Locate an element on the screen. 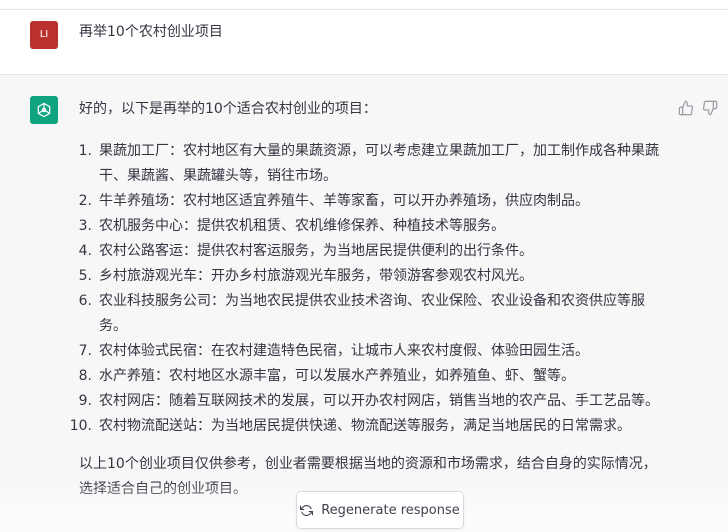 The image size is (728, 532). list-item-text: 水产养殖：农村地区水源丰富，可以发展水产养殖业，如养殖鱼、虾、蟹等。 is located at coordinates (337, 376).